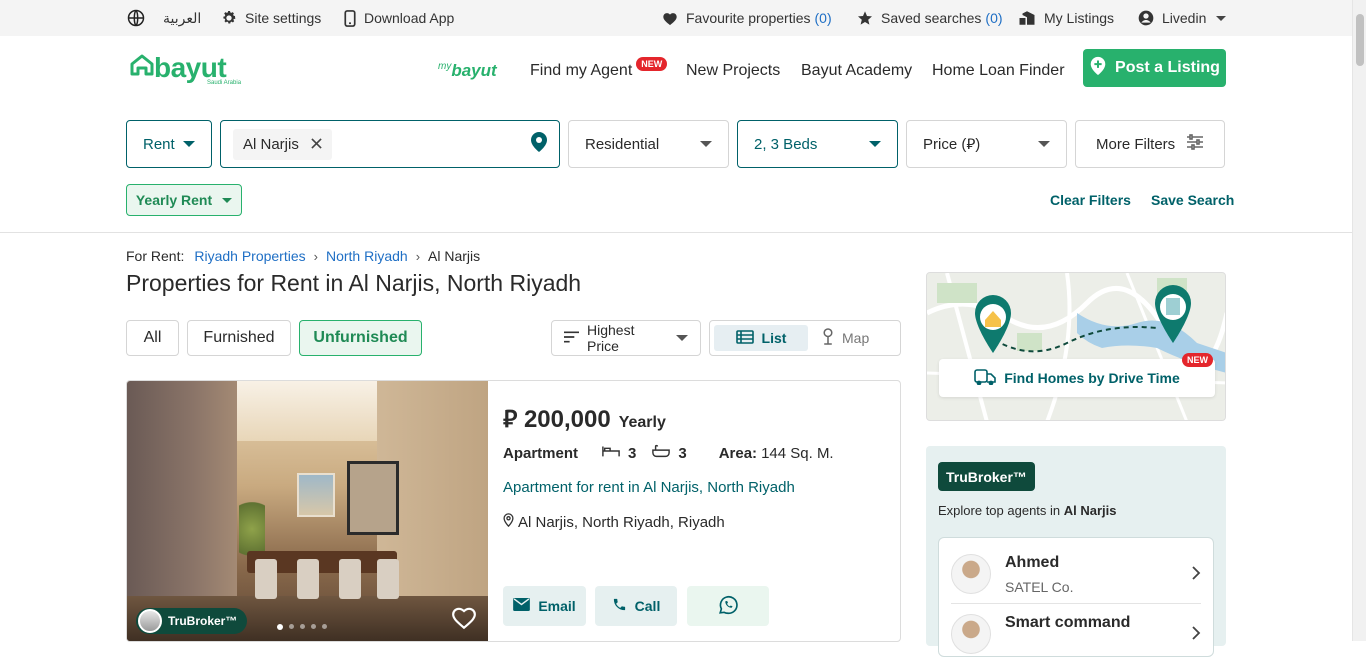 The height and width of the screenshot is (660, 1366). I want to click on download-app-link: Download App, so click(399, 18).